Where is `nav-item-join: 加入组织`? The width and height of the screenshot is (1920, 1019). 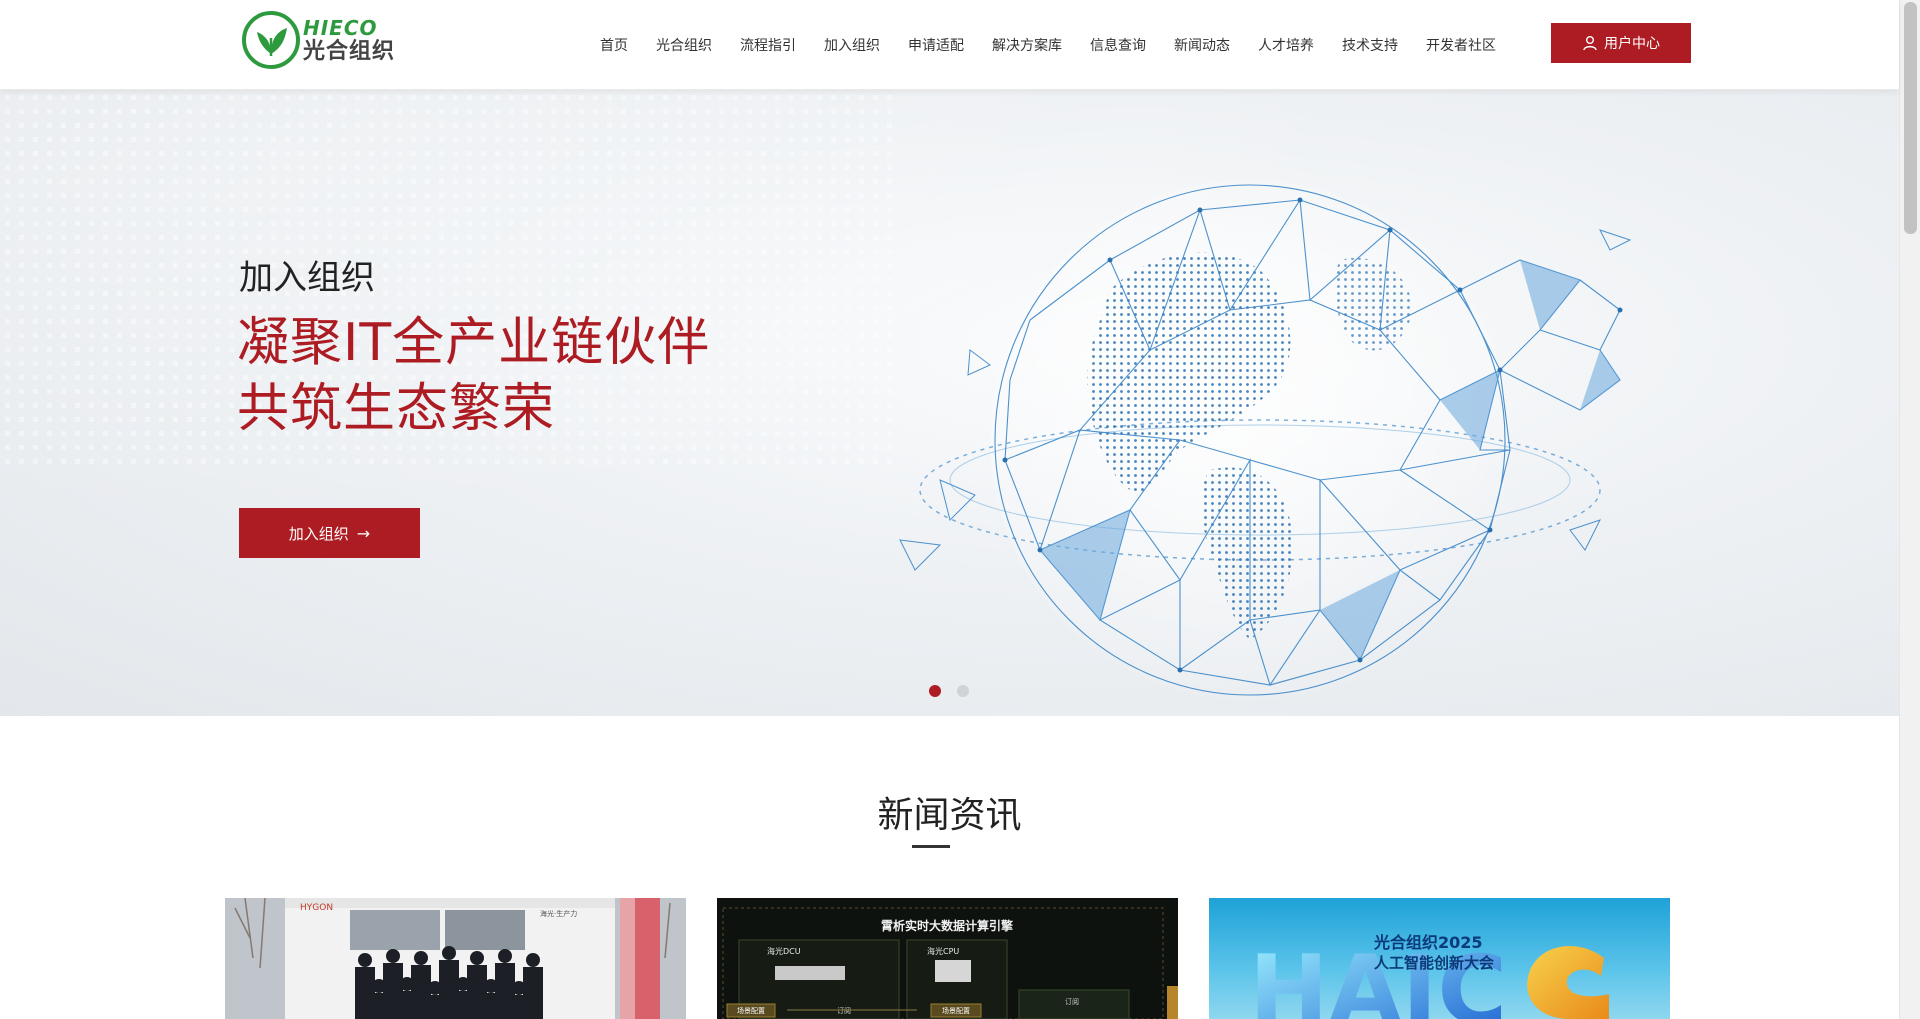 nav-item-join: 加入组织 is located at coordinates (852, 45).